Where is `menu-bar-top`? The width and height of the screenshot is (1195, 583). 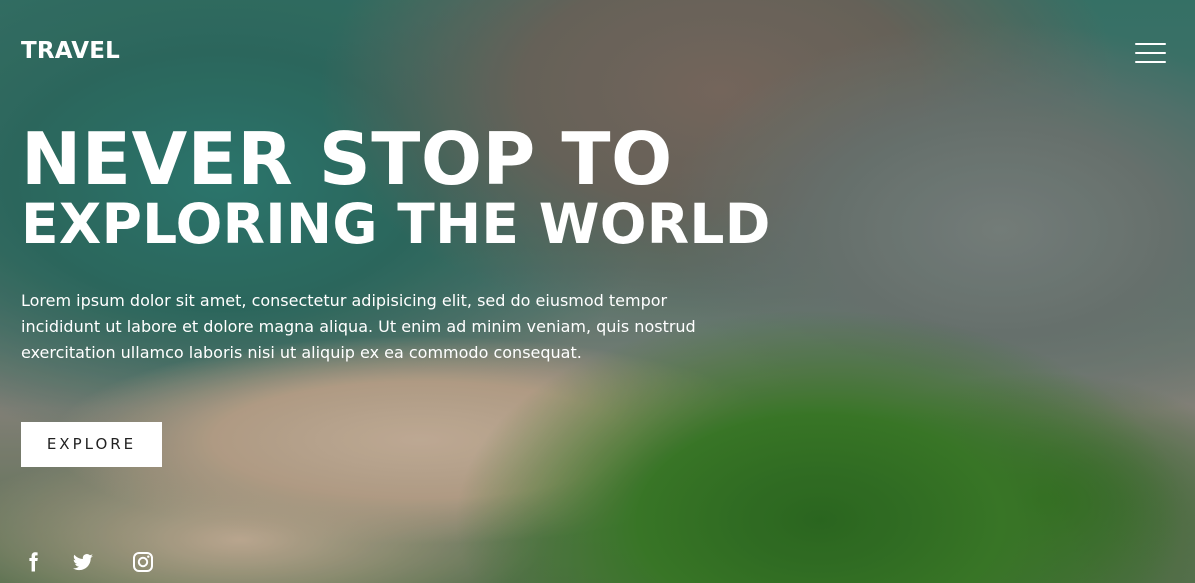 menu-bar-top is located at coordinates (1150, 44).